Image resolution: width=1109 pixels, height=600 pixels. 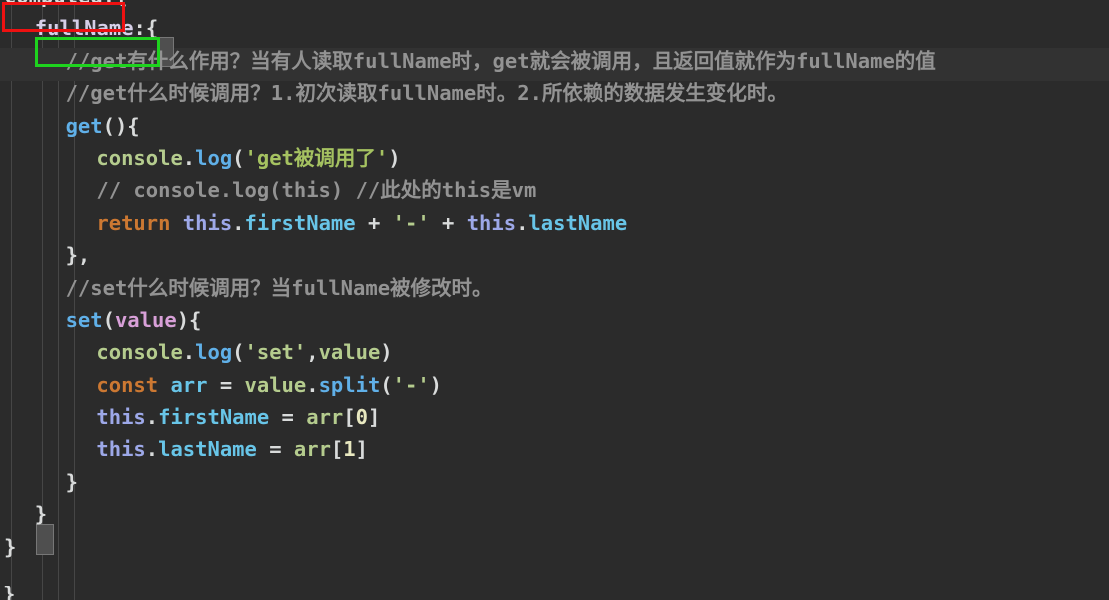 What do you see at coordinates (361, 449) in the screenshot?
I see `line-assign-lastname-token-7: ]` at bounding box center [361, 449].